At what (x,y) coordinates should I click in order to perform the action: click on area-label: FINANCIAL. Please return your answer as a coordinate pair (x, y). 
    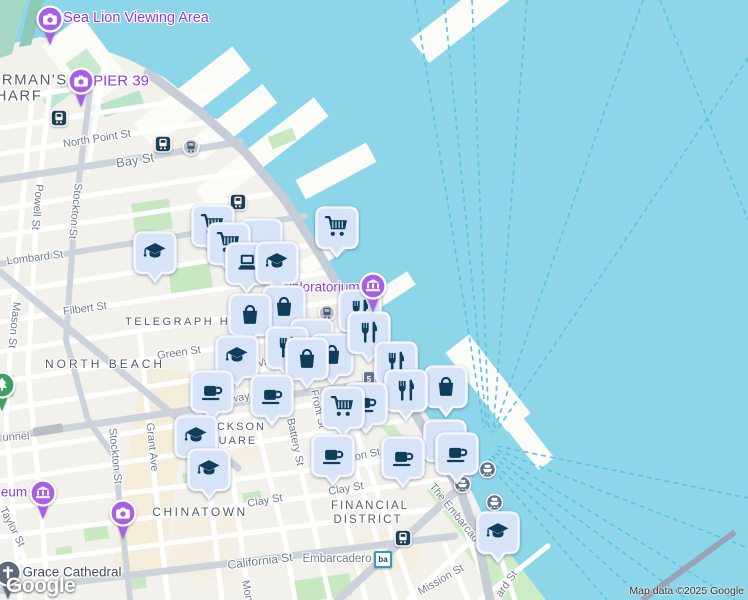
    Looking at the image, I should click on (370, 506).